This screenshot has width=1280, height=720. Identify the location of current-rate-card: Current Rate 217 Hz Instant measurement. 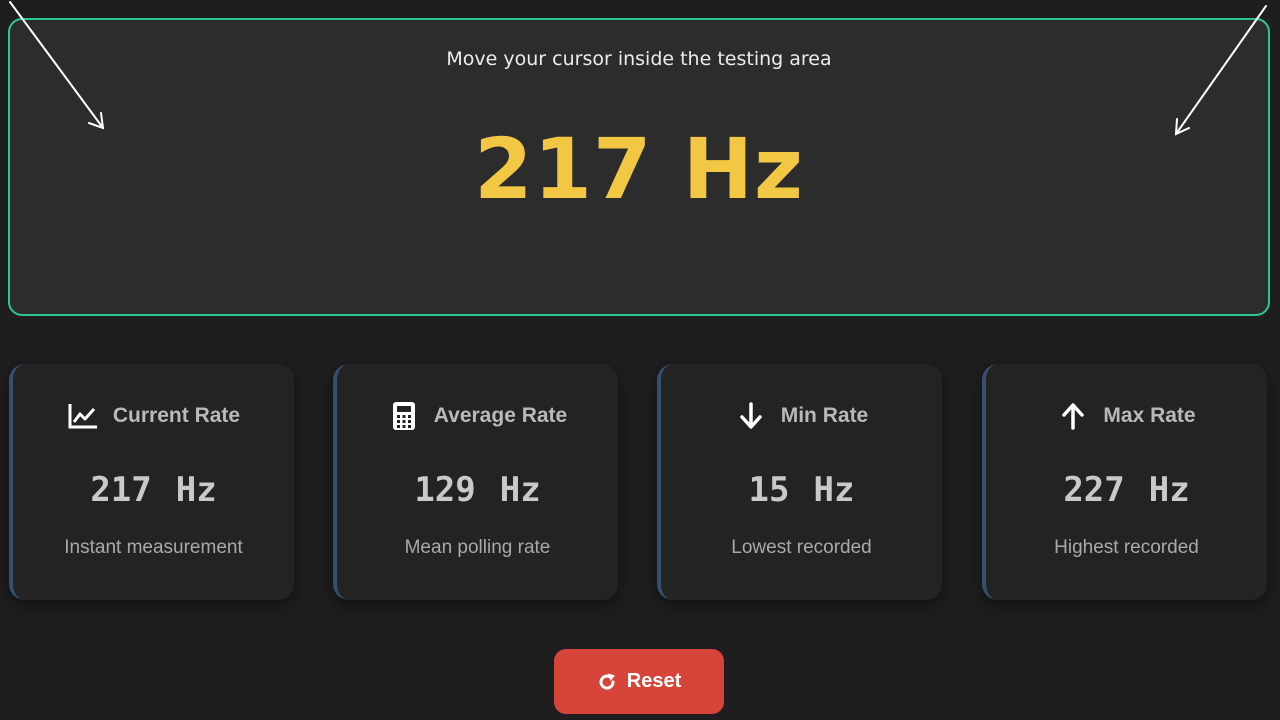
(151, 482).